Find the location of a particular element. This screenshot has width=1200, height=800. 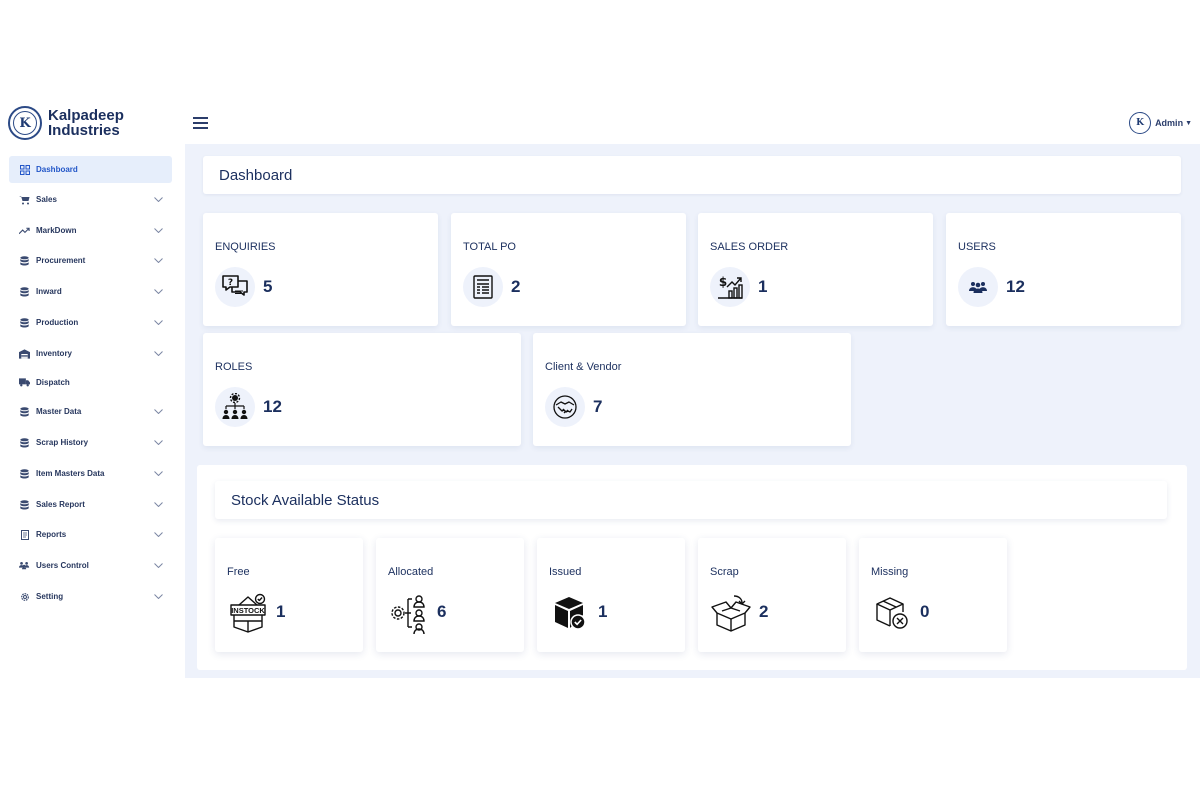

sidebar-item-inward: Inward is located at coordinates (90, 291).